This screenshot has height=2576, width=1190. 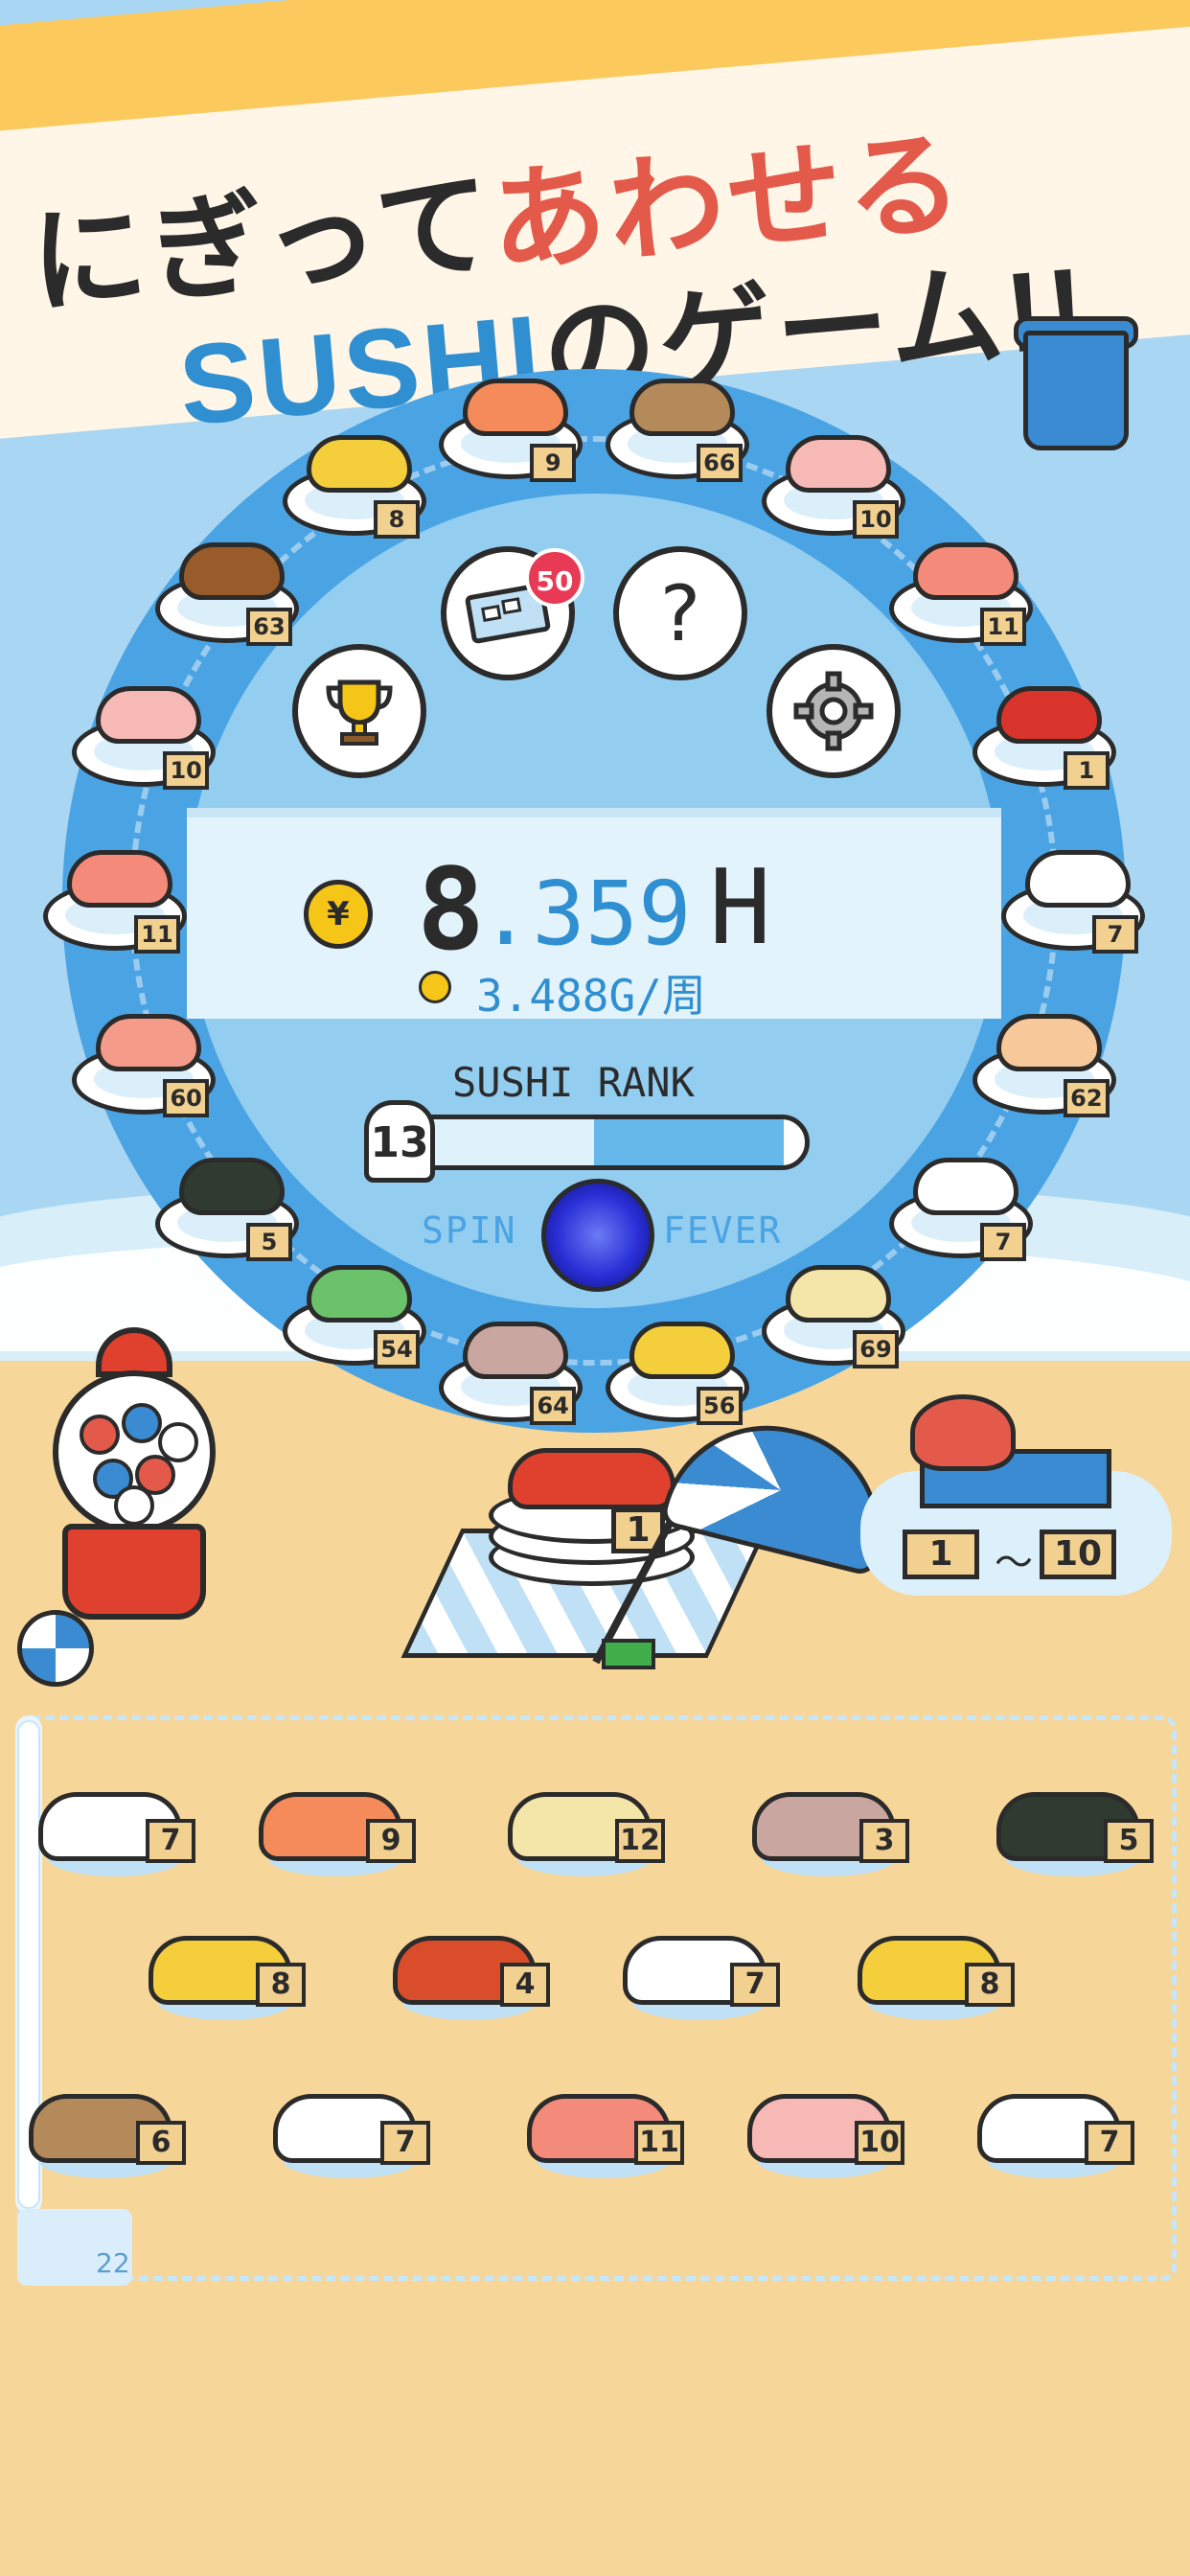 I want to click on plate-level-tag: 8, so click(x=397, y=519).